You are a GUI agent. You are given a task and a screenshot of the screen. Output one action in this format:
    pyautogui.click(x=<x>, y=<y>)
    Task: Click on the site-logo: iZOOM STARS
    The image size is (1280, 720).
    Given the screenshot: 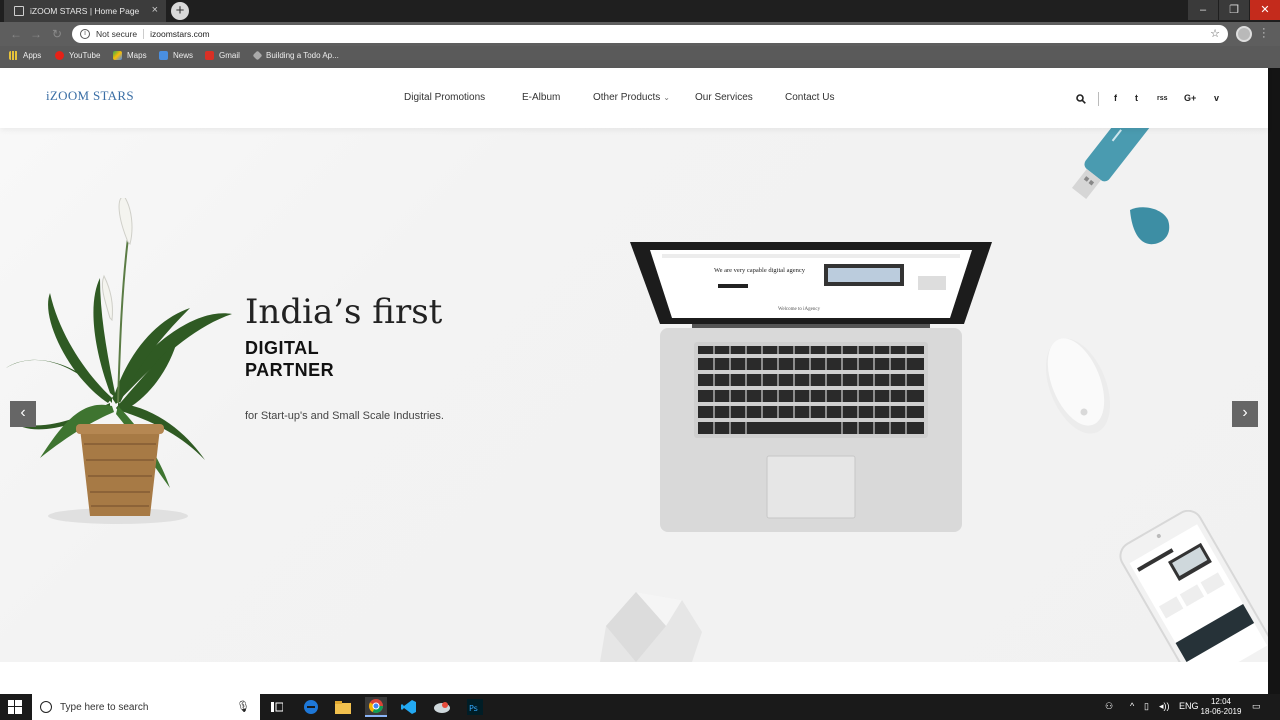 What is the action you would take?
    pyautogui.click(x=90, y=96)
    